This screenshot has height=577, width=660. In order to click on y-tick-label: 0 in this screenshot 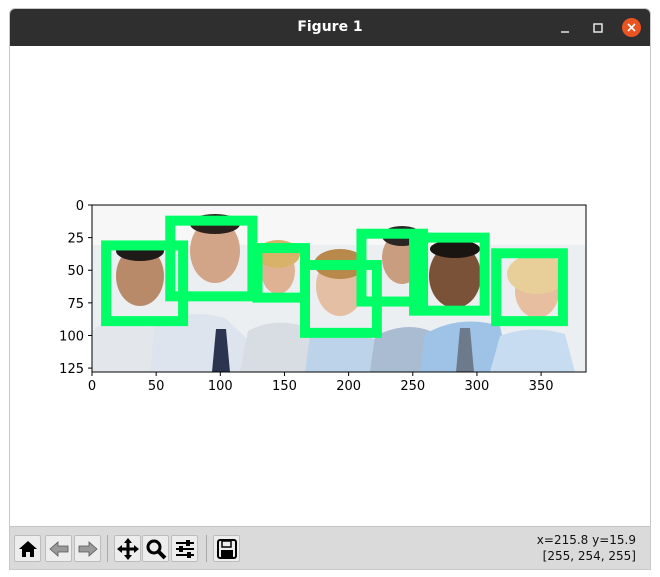, I will do `click(80, 206)`.